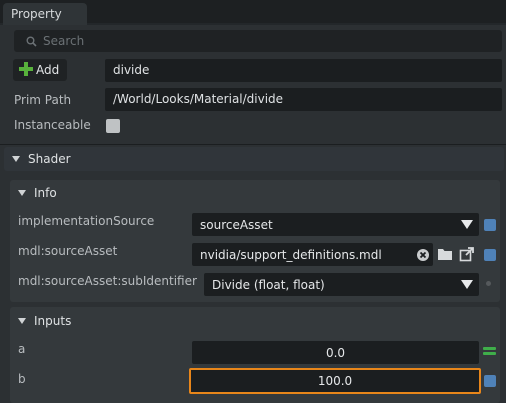 This screenshot has width=506, height=403. Describe the element at coordinates (254, 159) in the screenshot. I see `shader-header-bg` at that location.